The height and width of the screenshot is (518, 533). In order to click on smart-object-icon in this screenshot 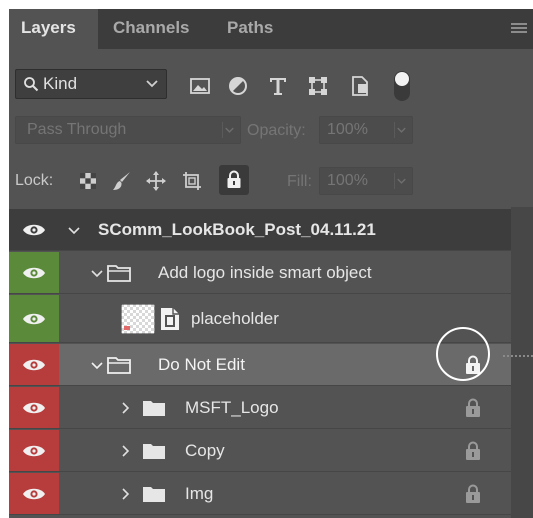, I will do `click(170, 319)`.